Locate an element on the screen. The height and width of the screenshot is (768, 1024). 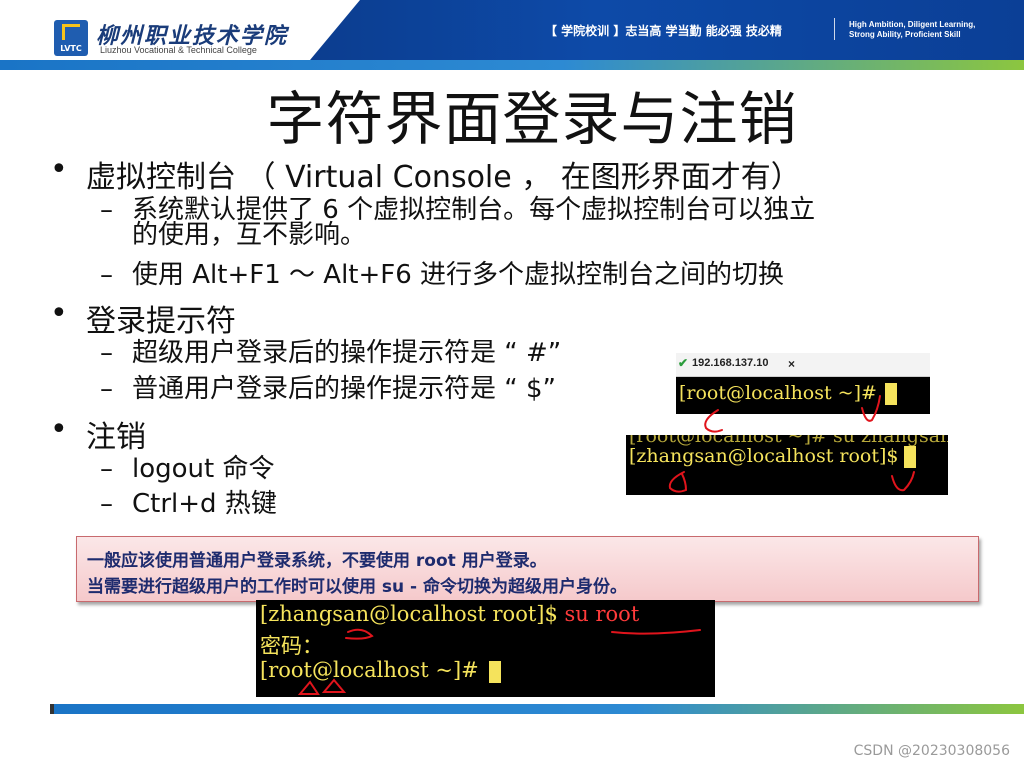
terminal-line: [zhangsan@localhost root]$ is located at coordinates (773, 456).